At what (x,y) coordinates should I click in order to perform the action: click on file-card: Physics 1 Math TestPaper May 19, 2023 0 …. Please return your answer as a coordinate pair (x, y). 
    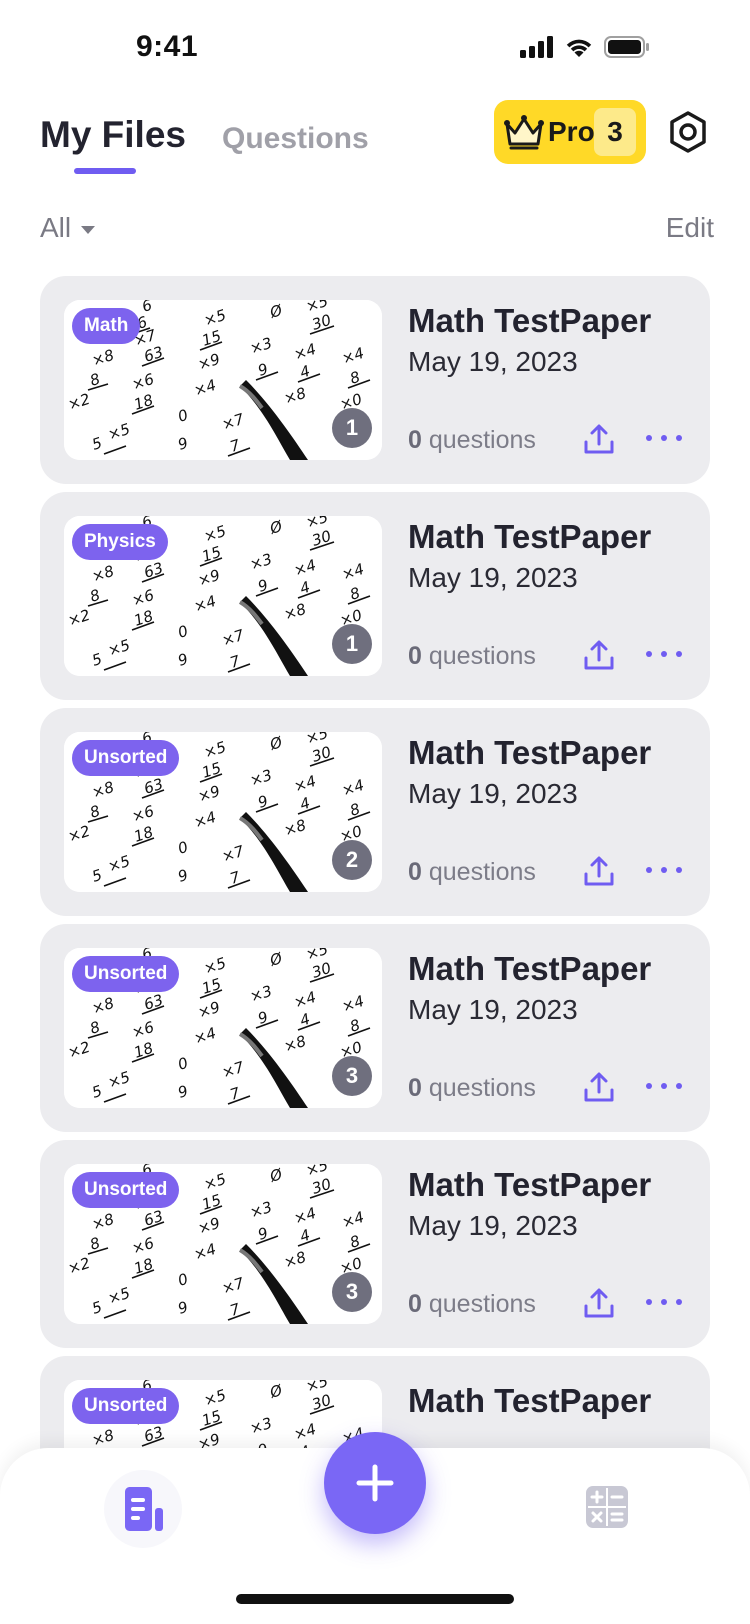
    Looking at the image, I should click on (375, 596).